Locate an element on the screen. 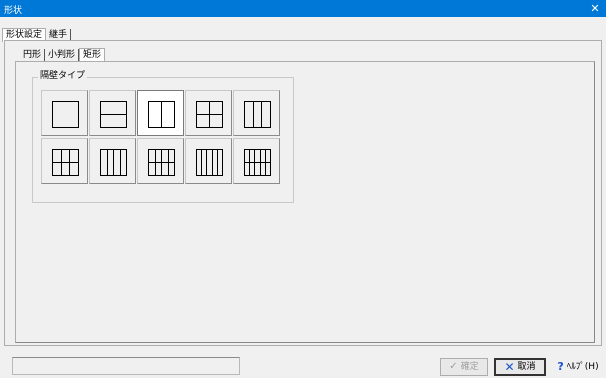  partition-type-buttons is located at coordinates (161, 138).